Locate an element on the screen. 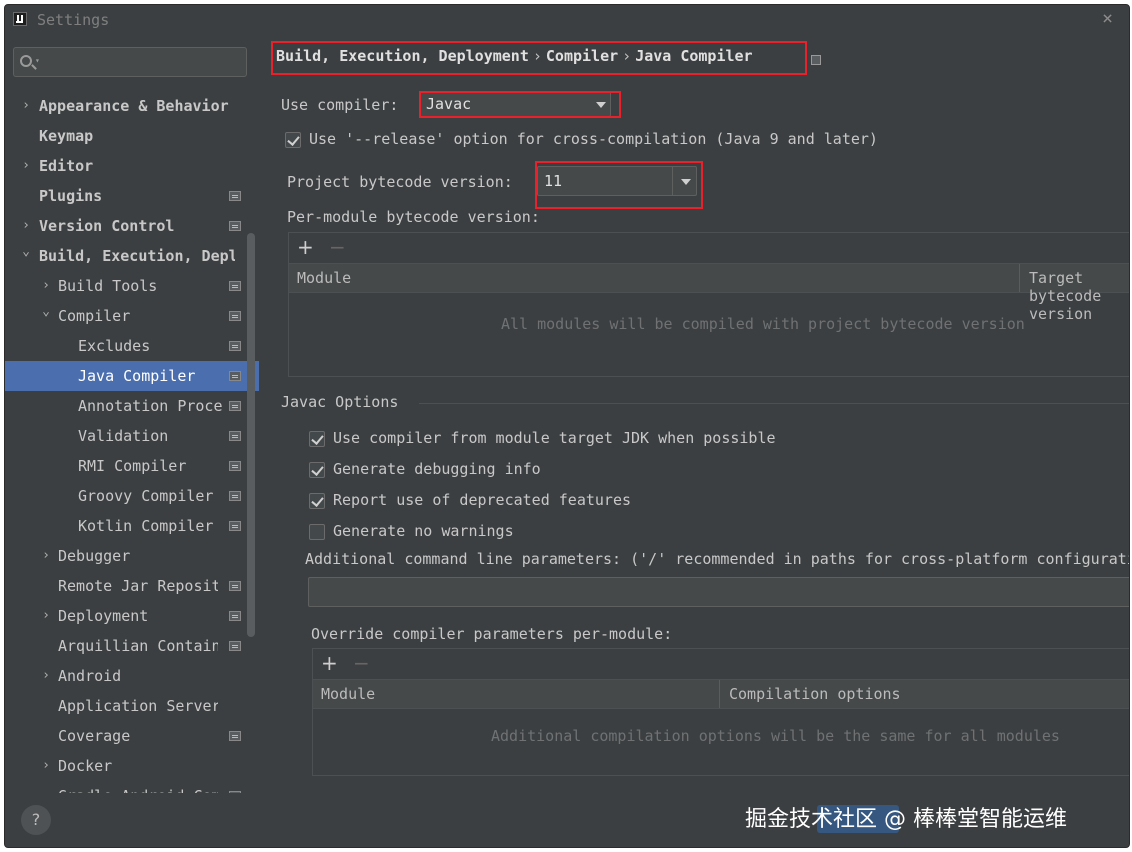 This screenshot has height=852, width=1132. no-warnings-checkbox is located at coordinates (317, 532).